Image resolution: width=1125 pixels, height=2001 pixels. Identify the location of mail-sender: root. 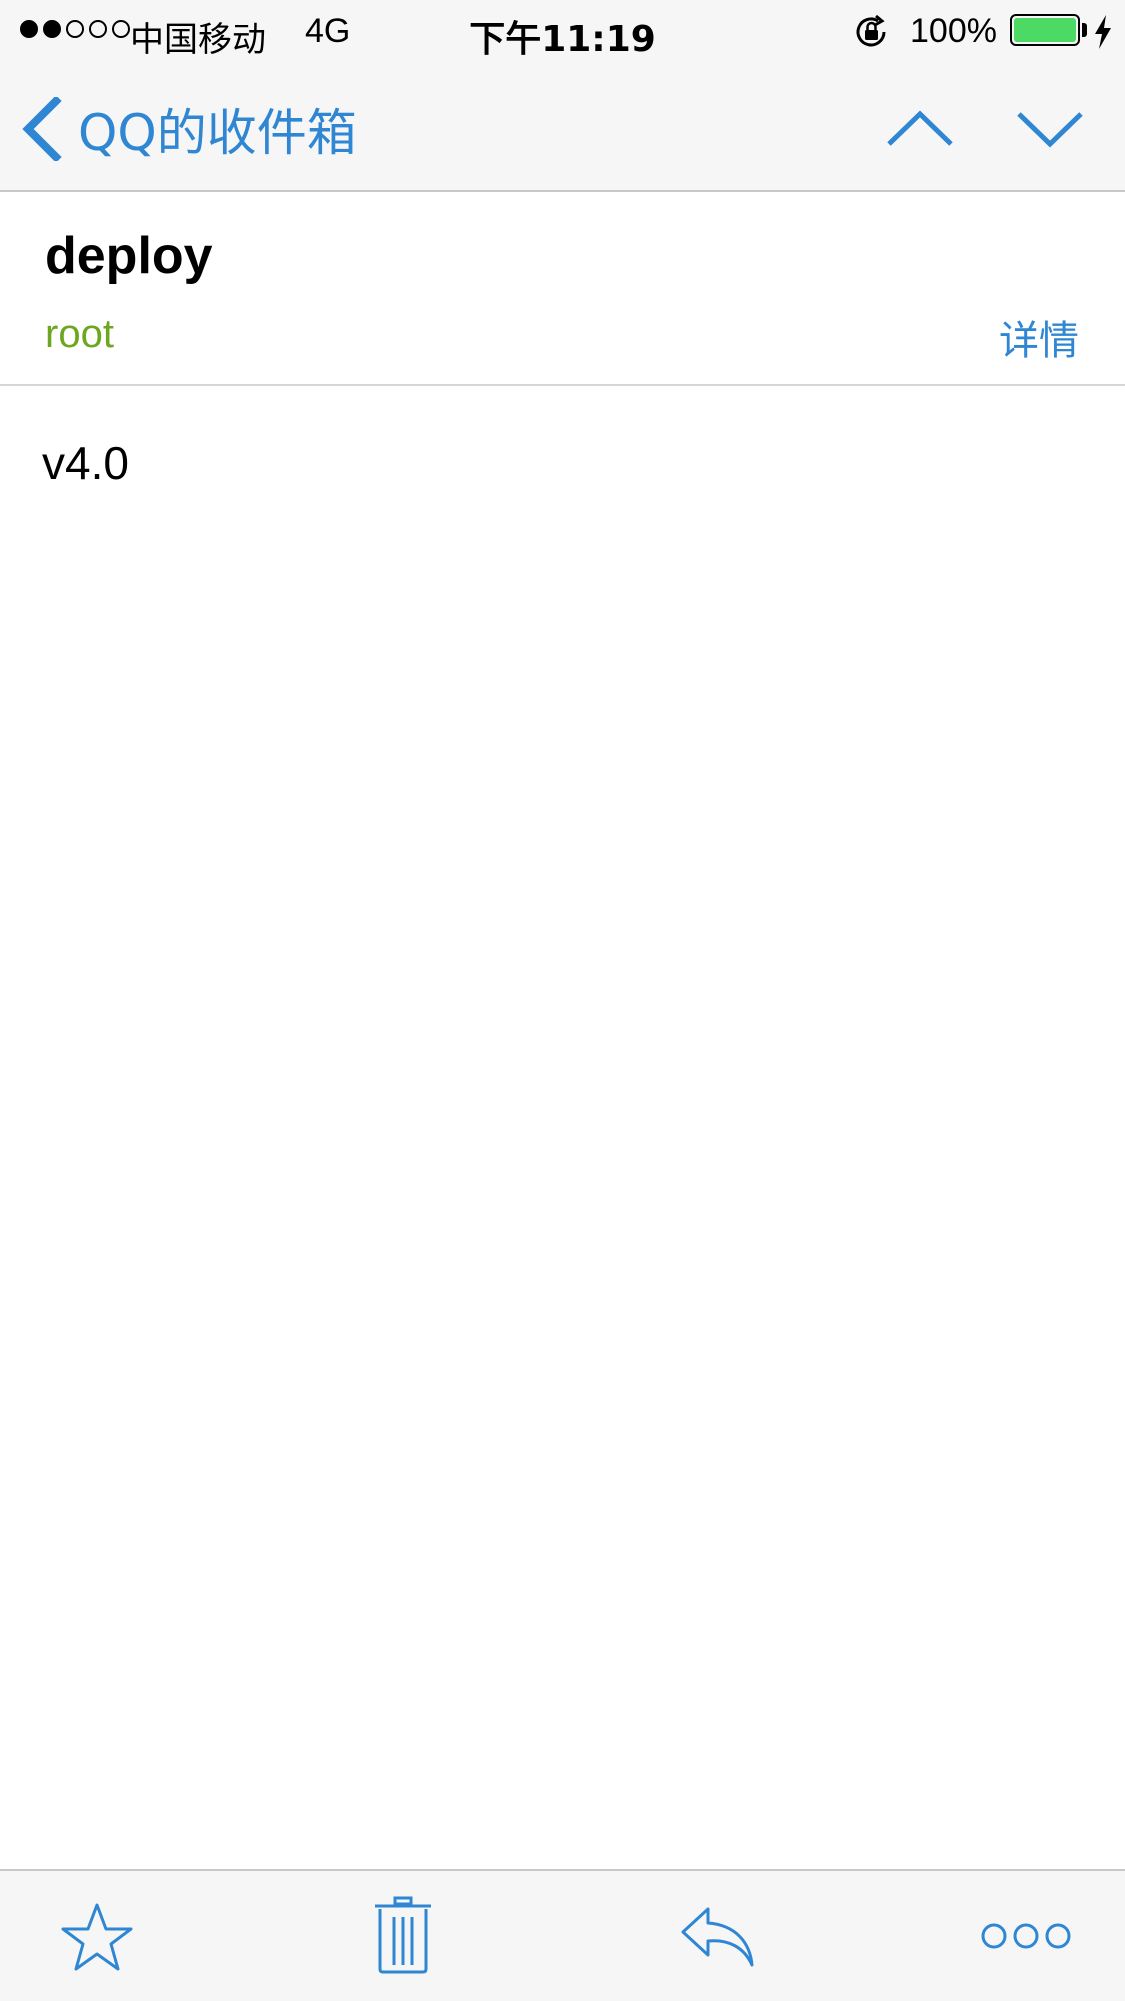
(79, 334).